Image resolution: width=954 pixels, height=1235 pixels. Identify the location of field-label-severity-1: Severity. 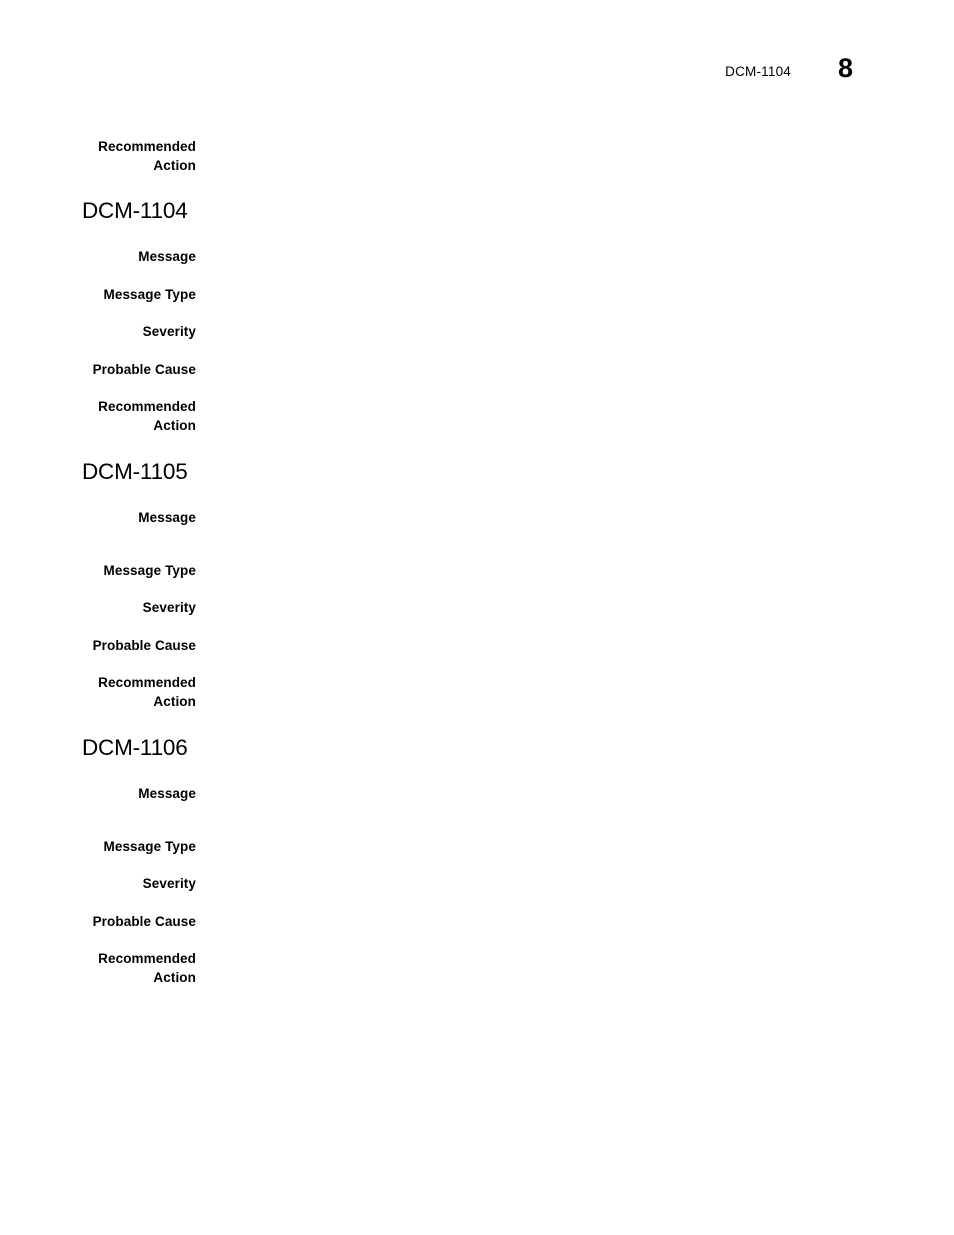
(169, 607).